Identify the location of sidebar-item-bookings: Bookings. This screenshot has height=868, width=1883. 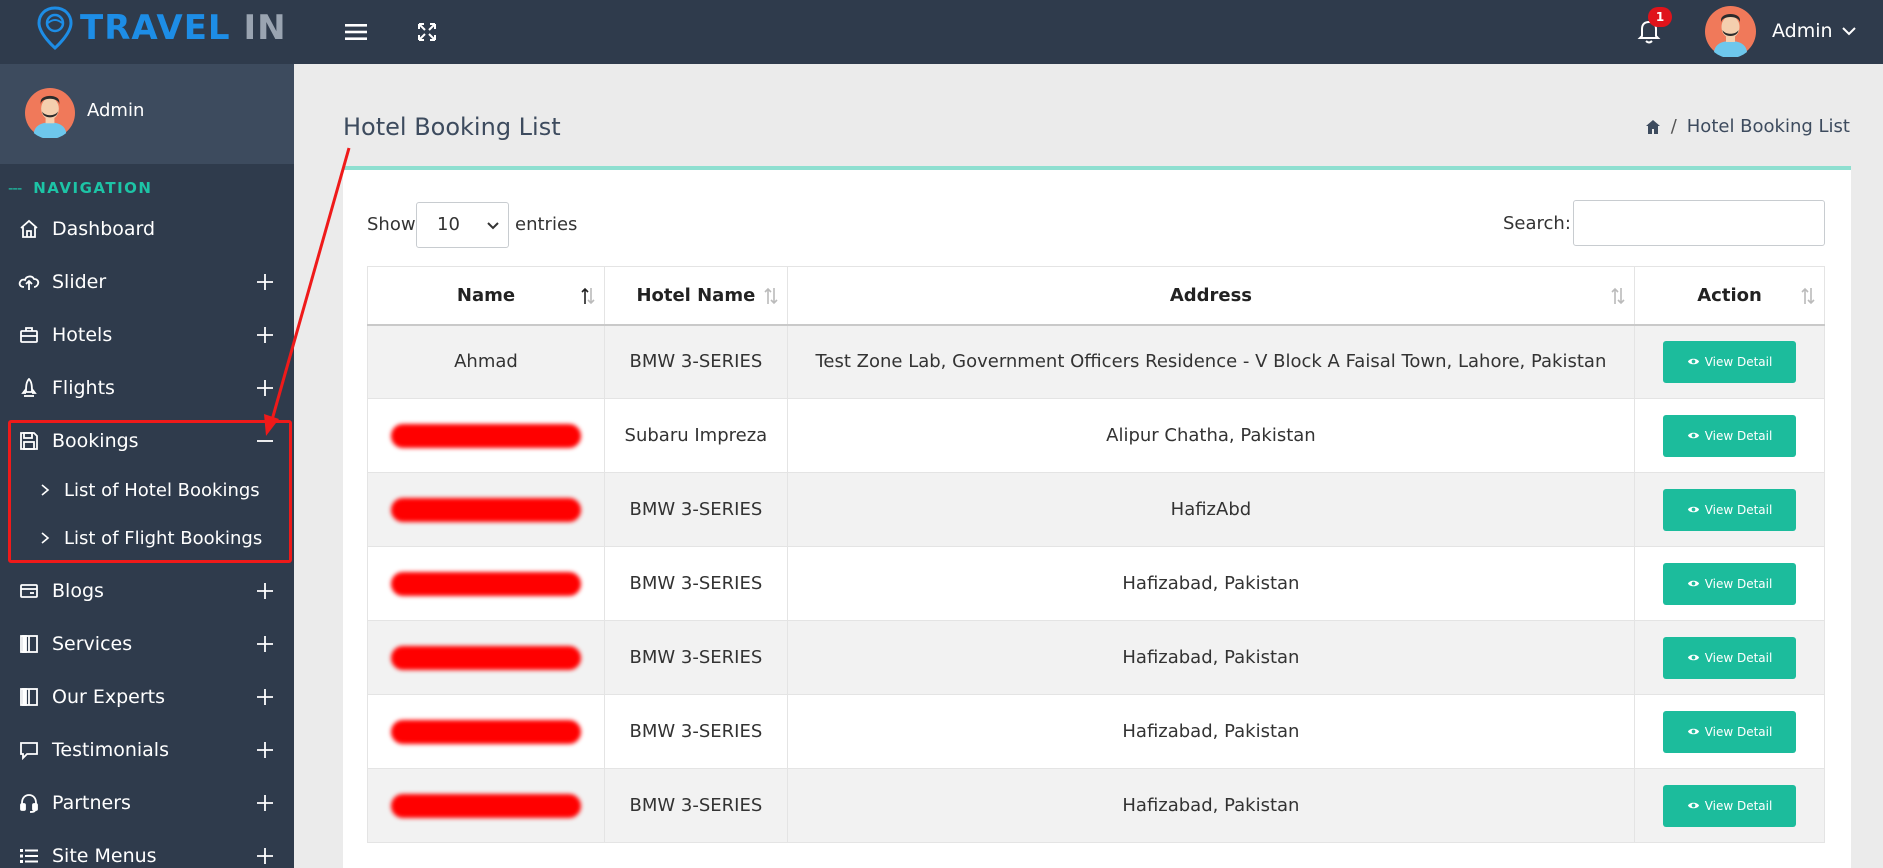
(147, 441).